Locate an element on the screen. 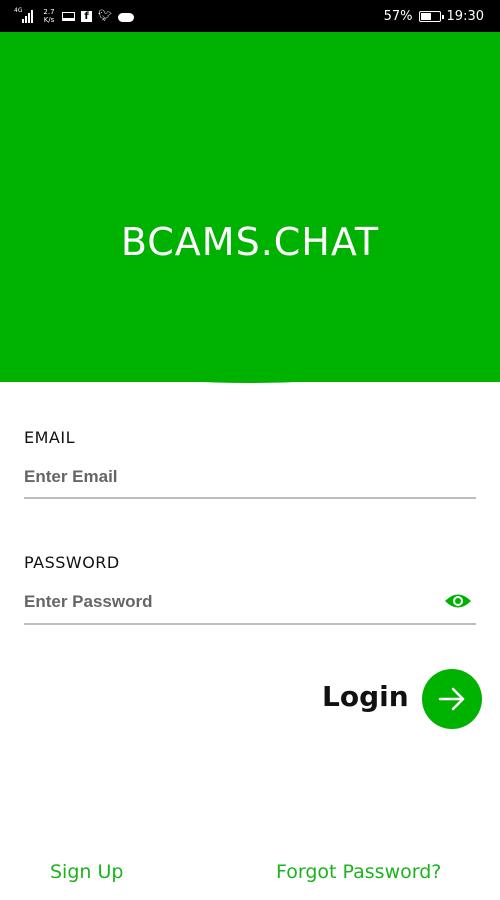 The height and width of the screenshot is (900, 500). password-input is located at coordinates (229, 602).